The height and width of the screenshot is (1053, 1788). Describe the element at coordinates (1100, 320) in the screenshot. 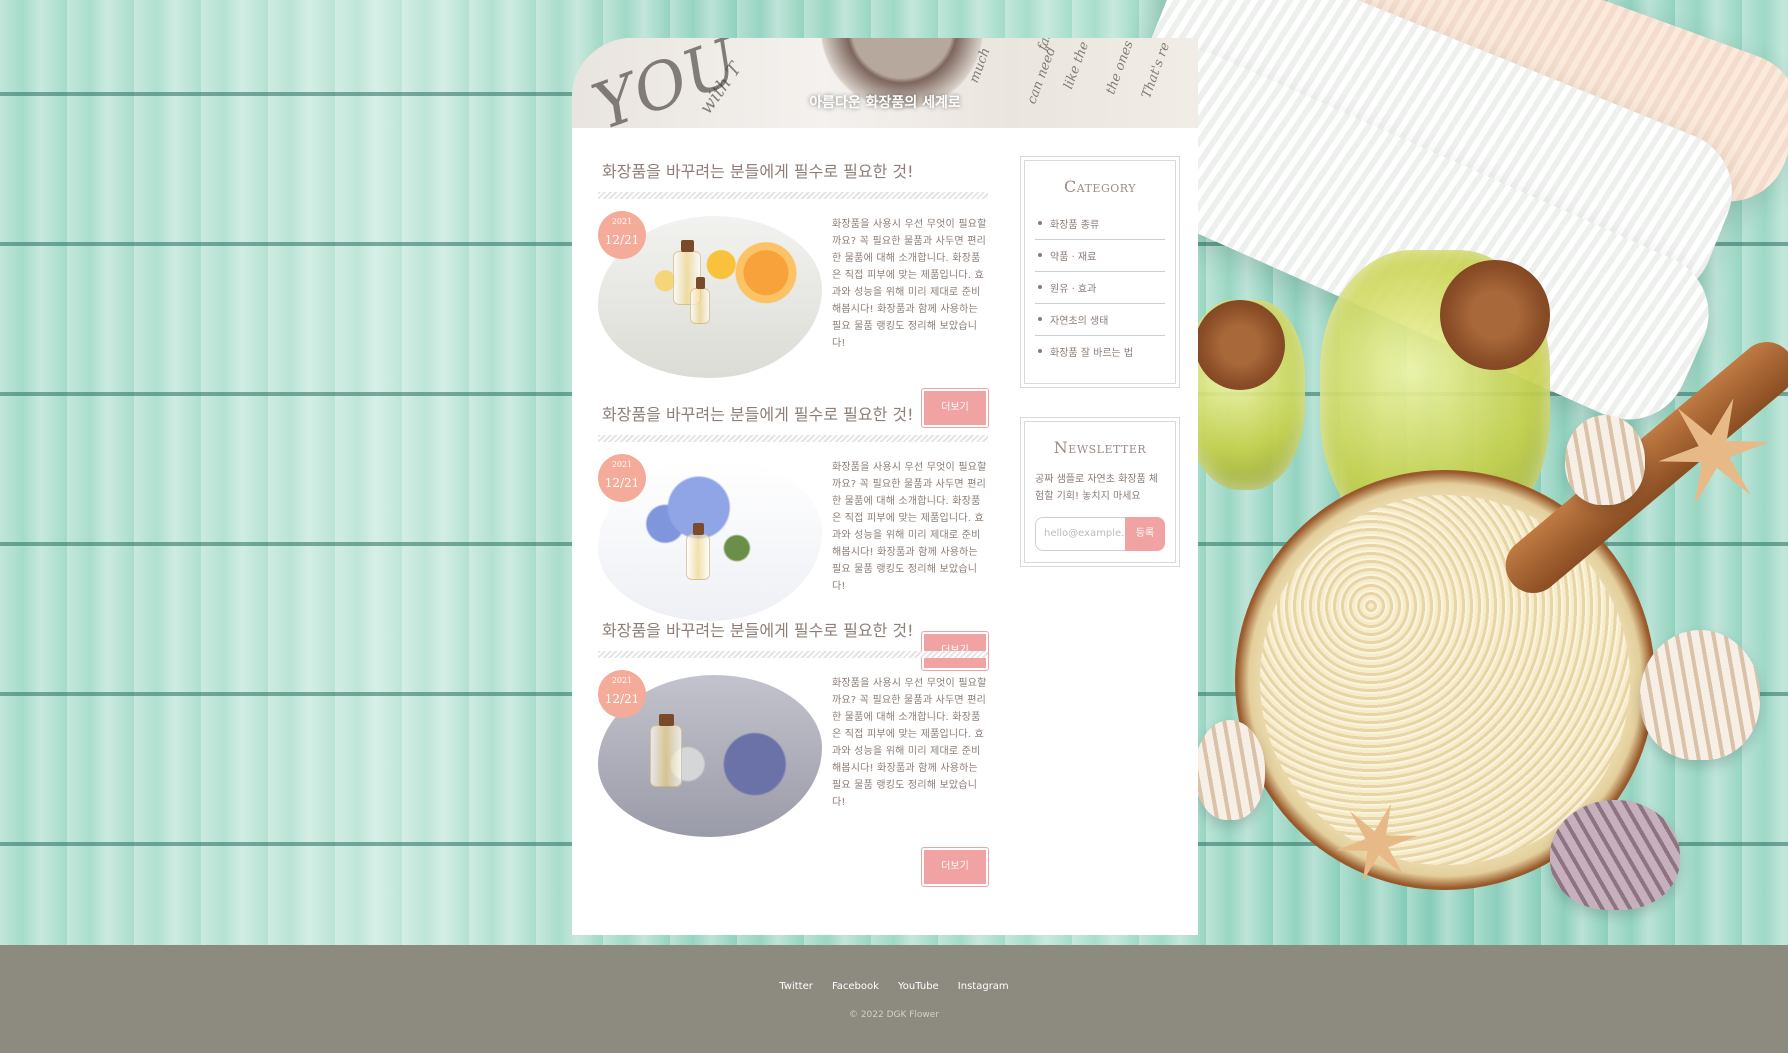

I see `category-item: 자연초의 생태` at that location.